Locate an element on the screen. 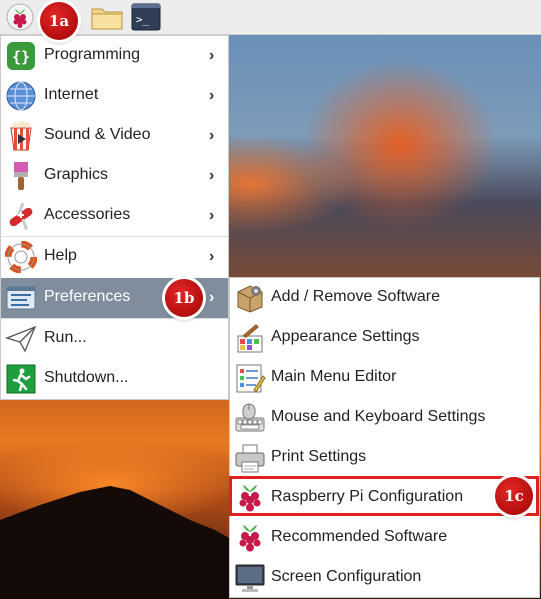 The height and width of the screenshot is (599, 541). menu-editor-icon is located at coordinates (250, 378).